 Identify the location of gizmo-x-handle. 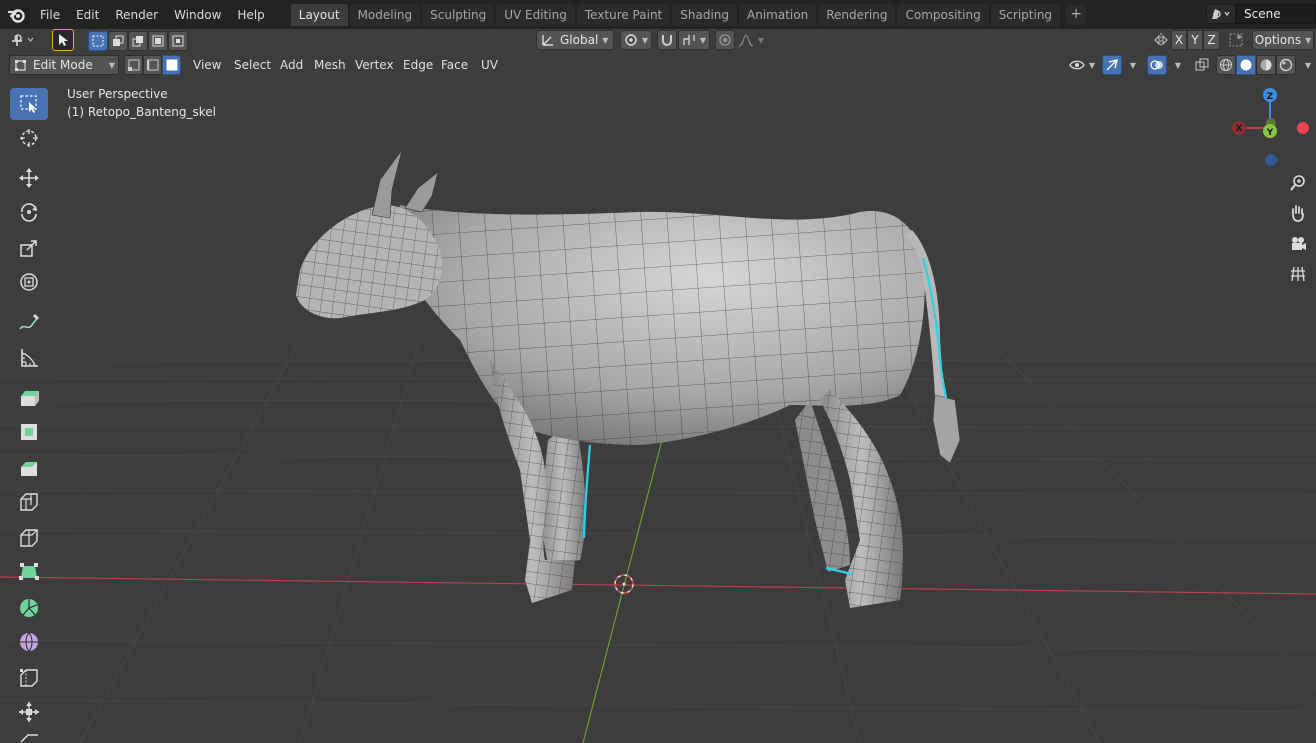
(1303, 128).